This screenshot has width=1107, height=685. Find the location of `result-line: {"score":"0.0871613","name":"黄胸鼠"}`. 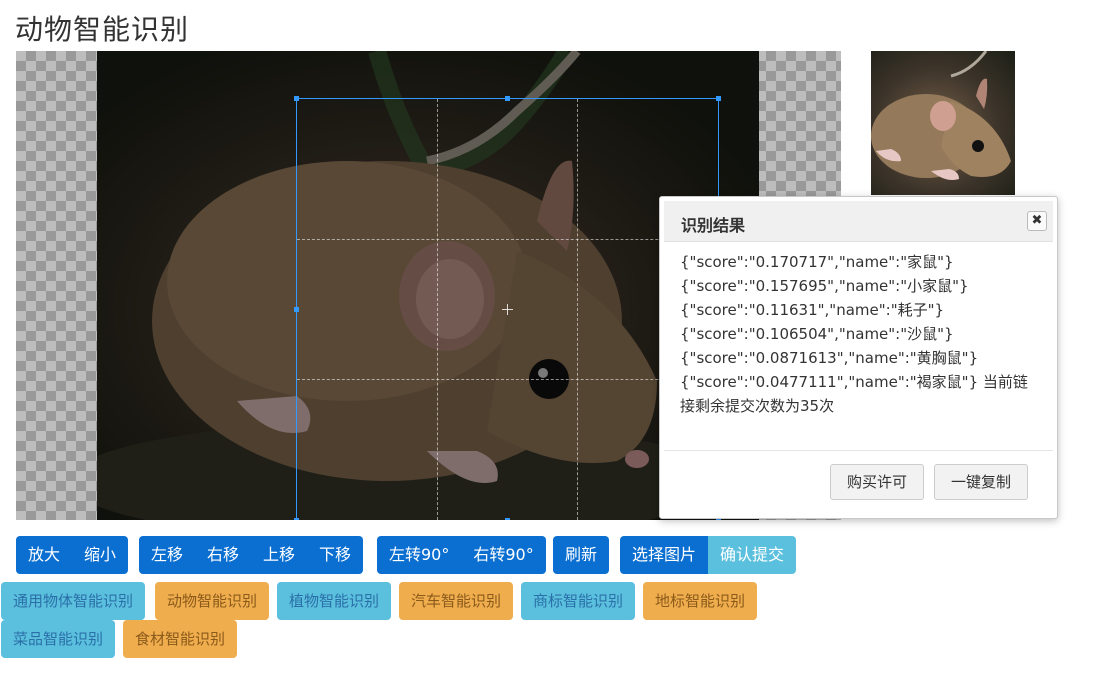

result-line: {"score":"0.0871613","name":"黄胸鼠"} is located at coordinates (829, 358).